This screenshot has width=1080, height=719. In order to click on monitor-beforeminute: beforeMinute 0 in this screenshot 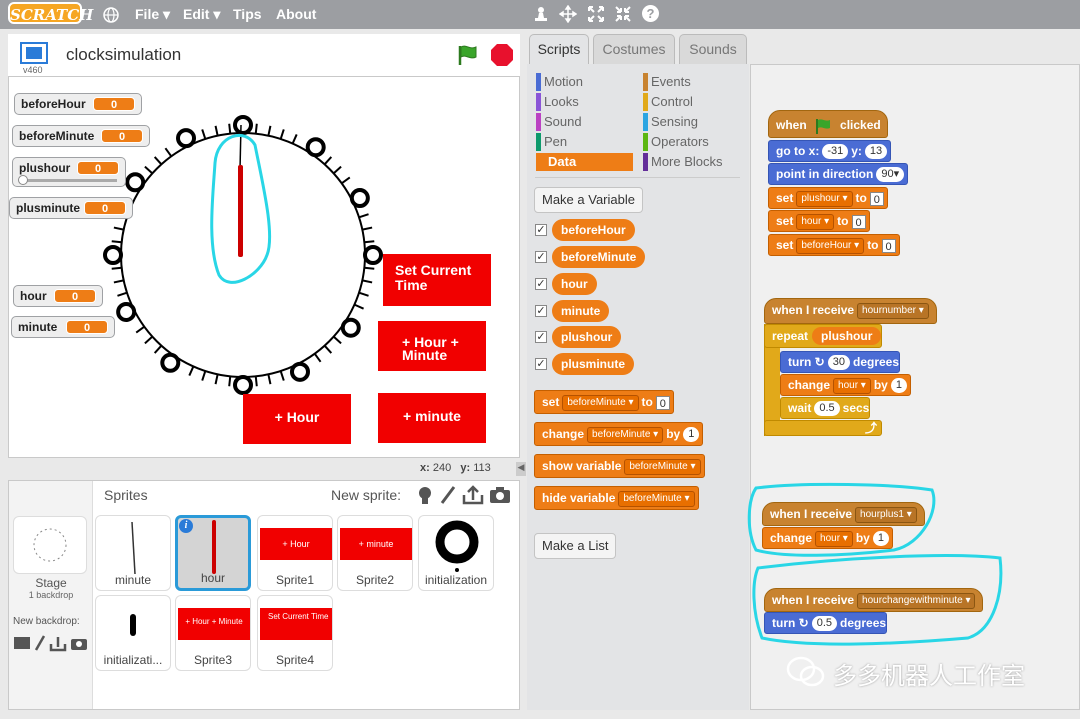, I will do `click(81, 136)`.